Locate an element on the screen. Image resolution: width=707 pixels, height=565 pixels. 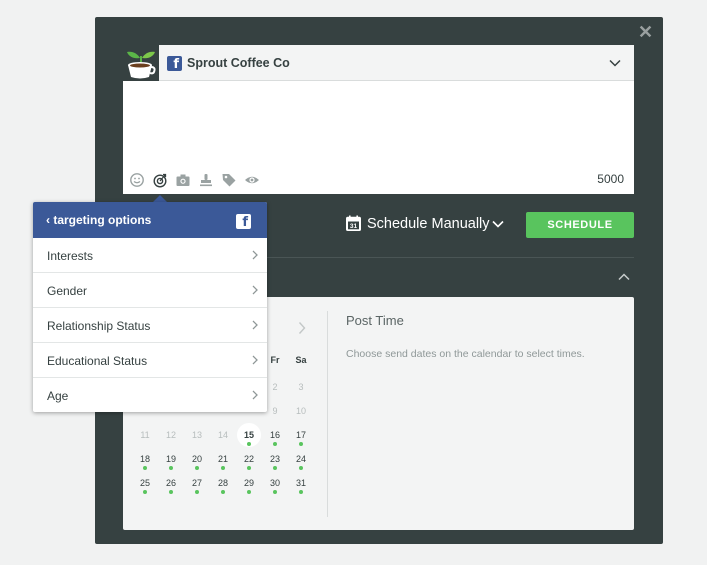
calendar-day: 24 is located at coordinates (301, 459).